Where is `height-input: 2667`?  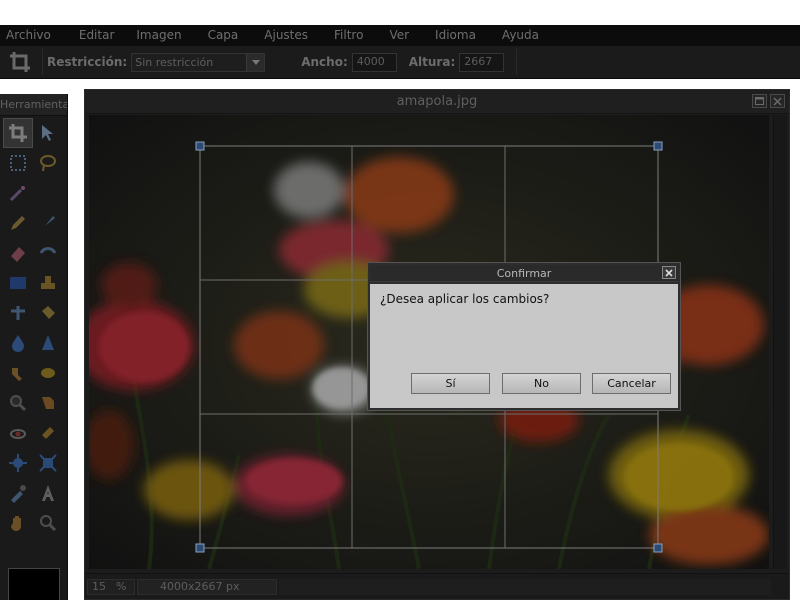
height-input: 2667 is located at coordinates (482, 62).